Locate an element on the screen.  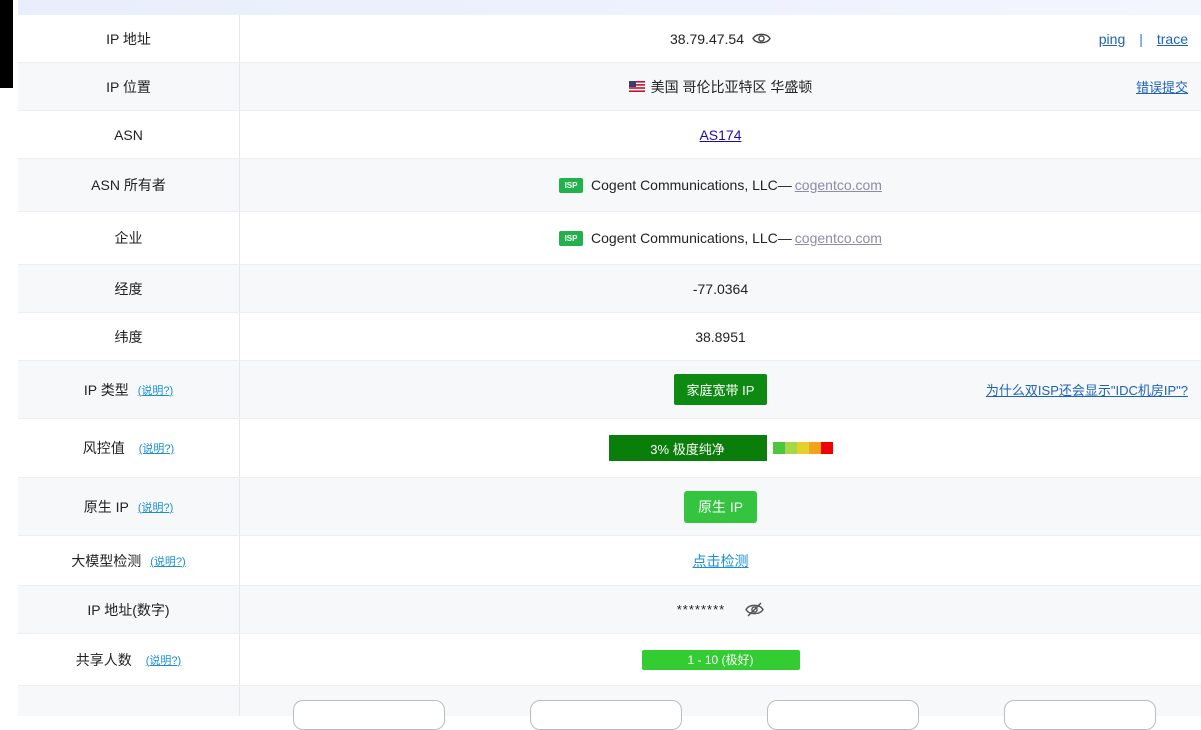
row-partial-bottom is located at coordinates (609, 708).